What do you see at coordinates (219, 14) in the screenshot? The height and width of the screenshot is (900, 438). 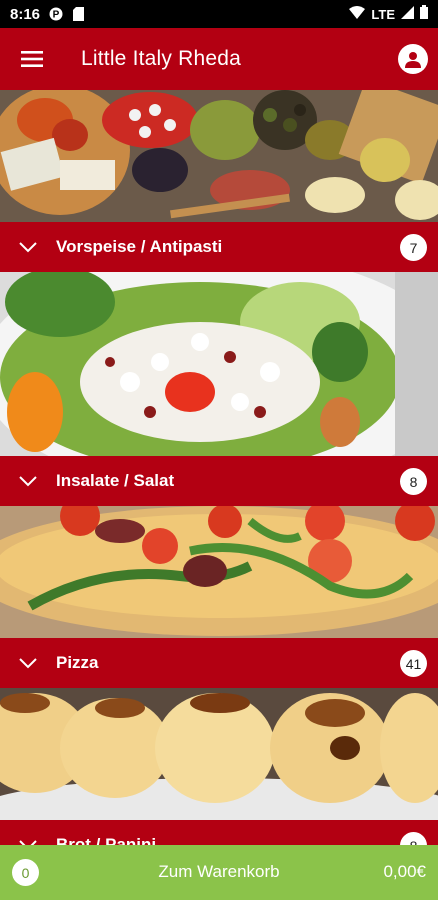 I see `status-bar: 8:16 P LTE` at bounding box center [219, 14].